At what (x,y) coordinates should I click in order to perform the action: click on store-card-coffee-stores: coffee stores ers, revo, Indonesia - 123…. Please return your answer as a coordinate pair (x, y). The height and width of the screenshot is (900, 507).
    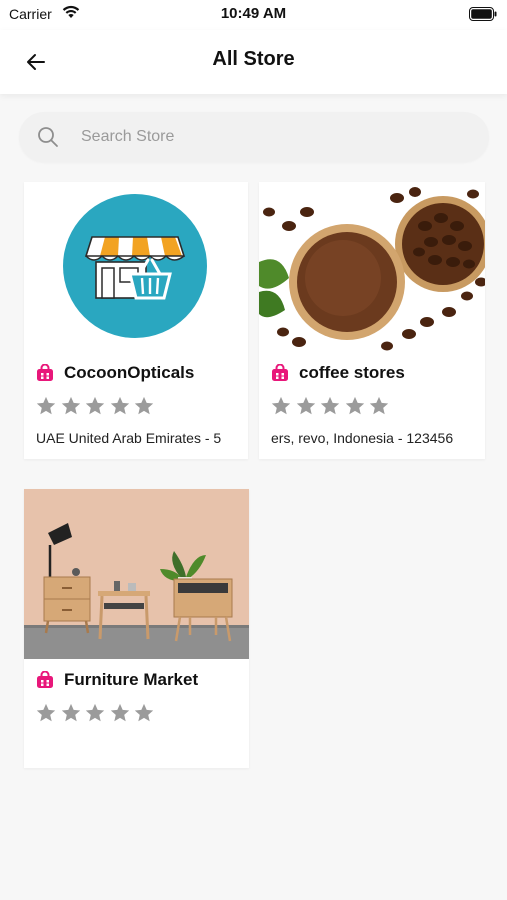
    Looking at the image, I should click on (372, 320).